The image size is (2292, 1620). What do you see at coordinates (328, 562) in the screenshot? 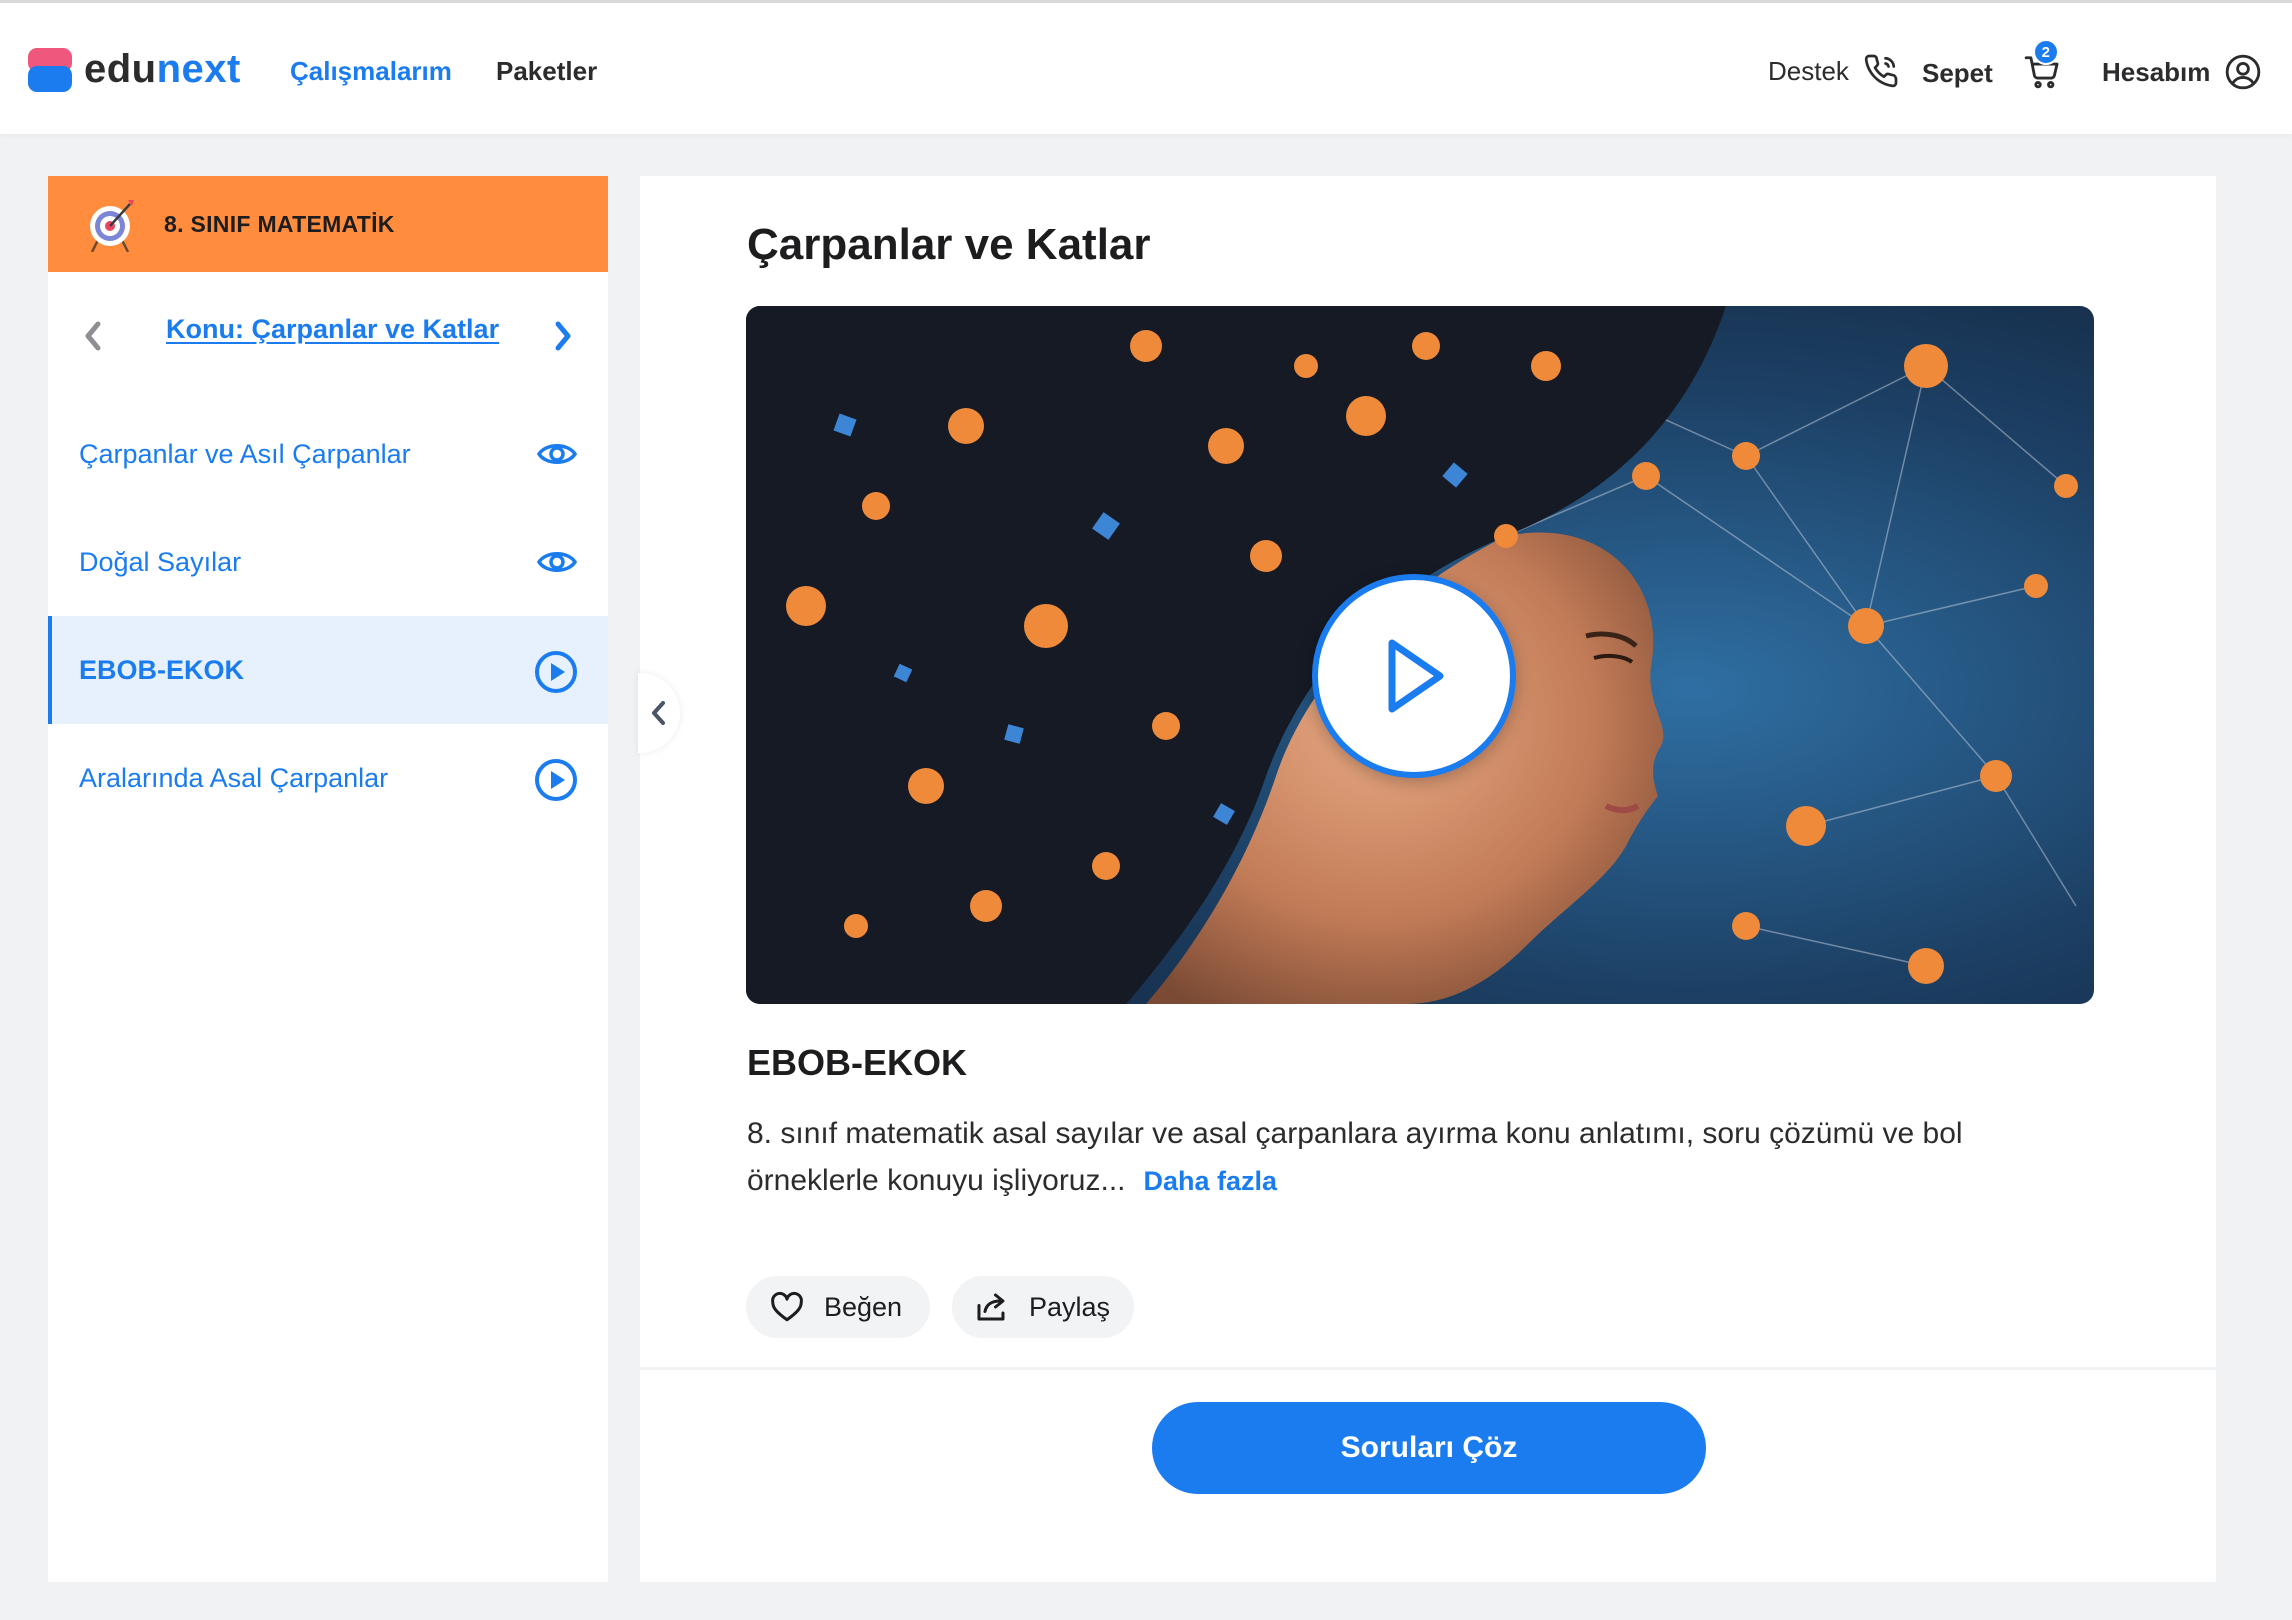
I see `lesson-item-dogal-sayilar: Doğal Sayılar` at bounding box center [328, 562].